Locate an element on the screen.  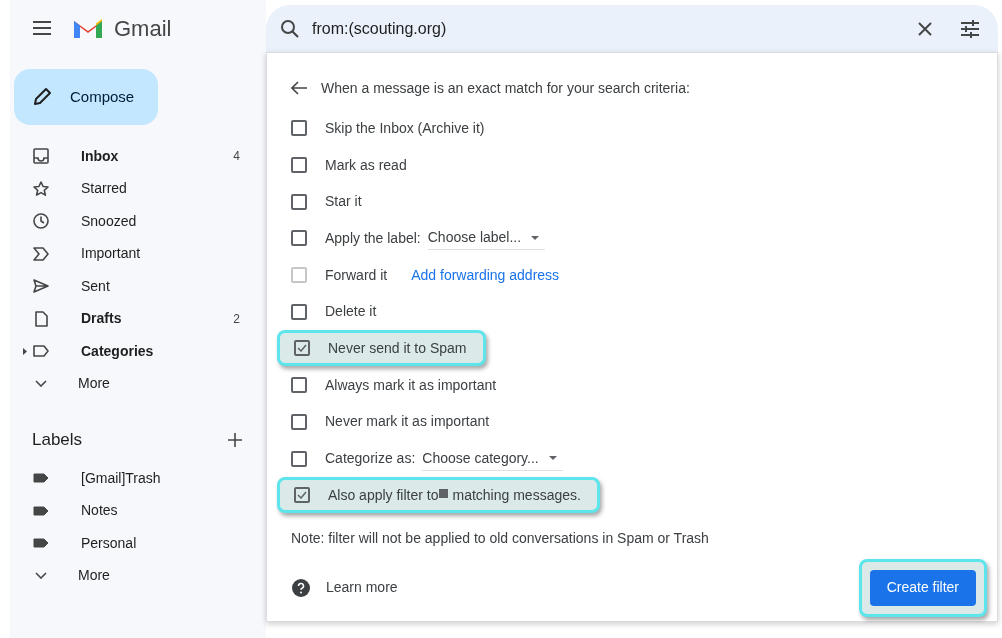
pencil-icon is located at coordinates (42, 97).